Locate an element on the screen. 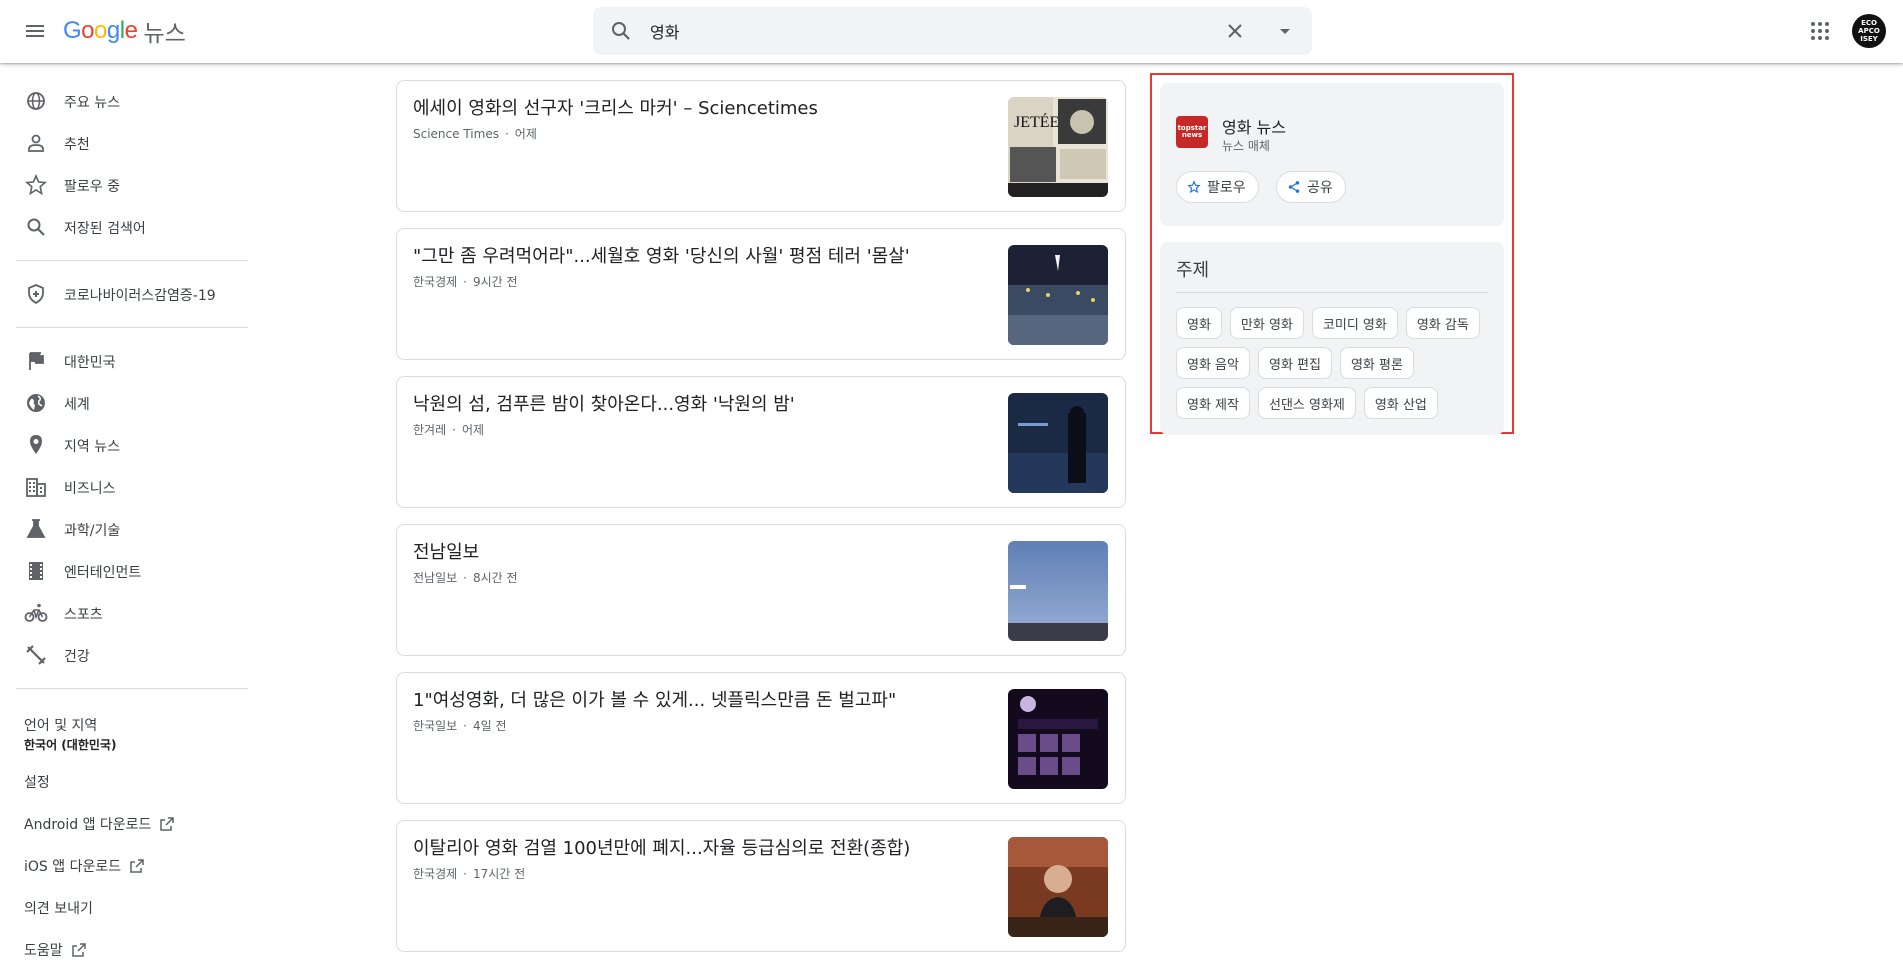 Image resolution: width=1903 pixels, height=971 pixels. sidebar-item-label: 추천 is located at coordinates (77, 145).